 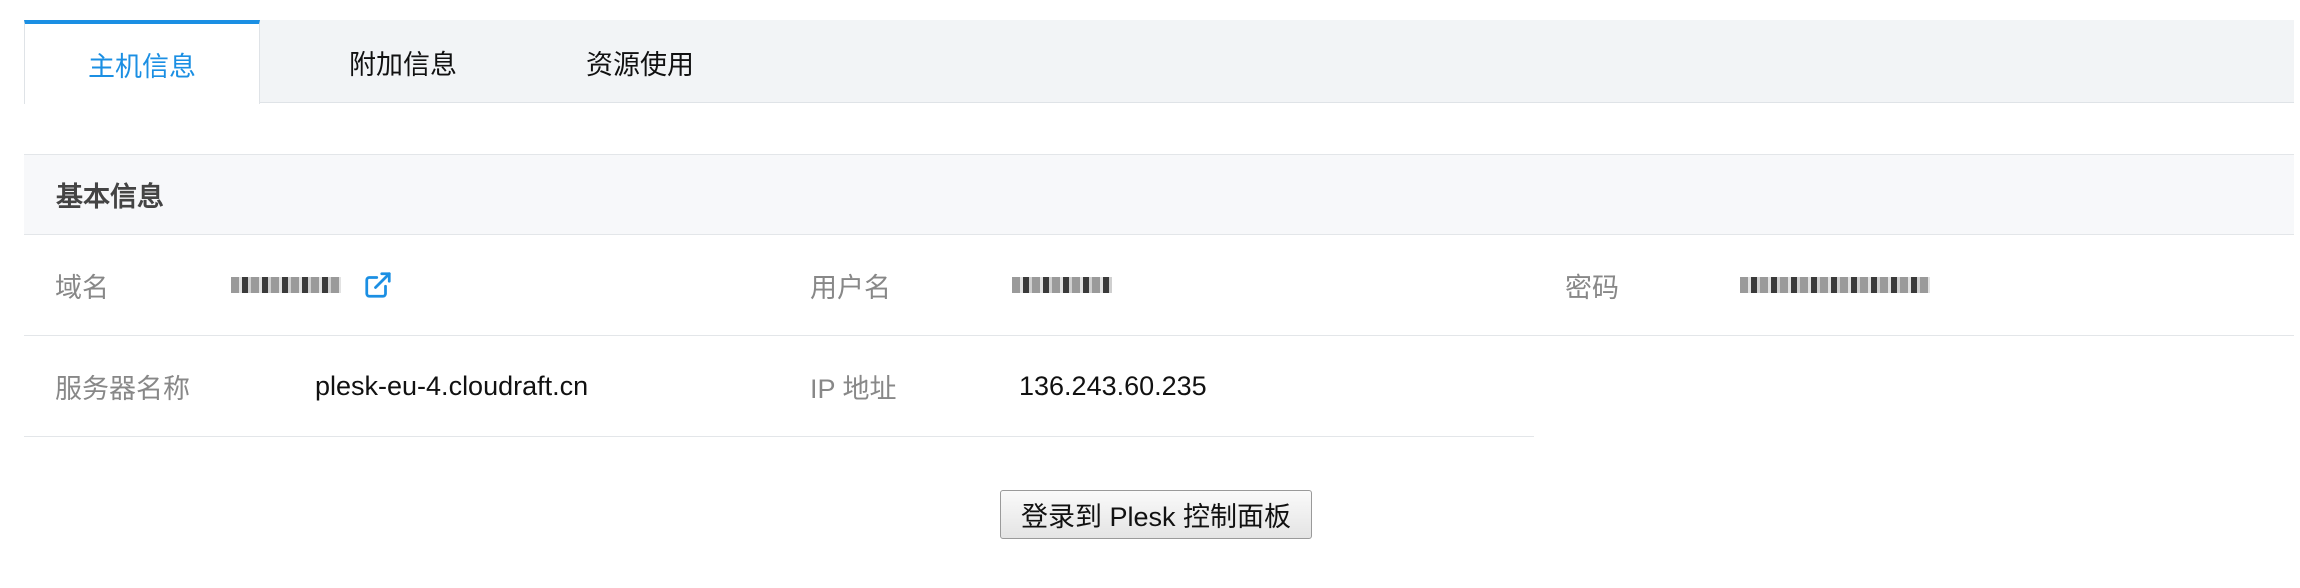 What do you see at coordinates (850, 287) in the screenshot?
I see `username-label: 用户名` at bounding box center [850, 287].